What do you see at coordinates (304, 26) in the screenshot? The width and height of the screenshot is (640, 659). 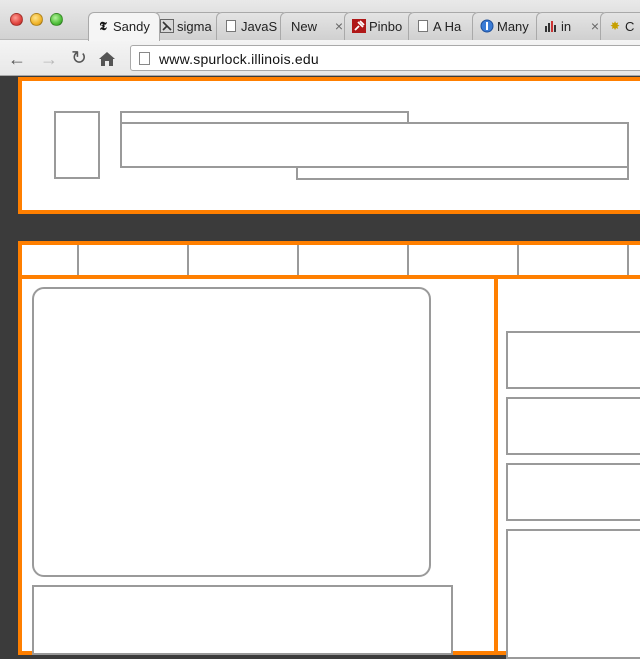 I see `tab-title: New` at bounding box center [304, 26].